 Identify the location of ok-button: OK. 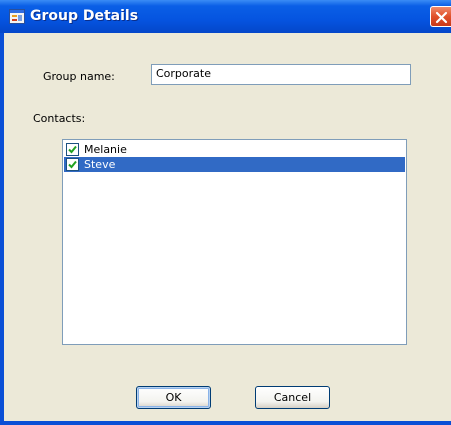
(173, 397).